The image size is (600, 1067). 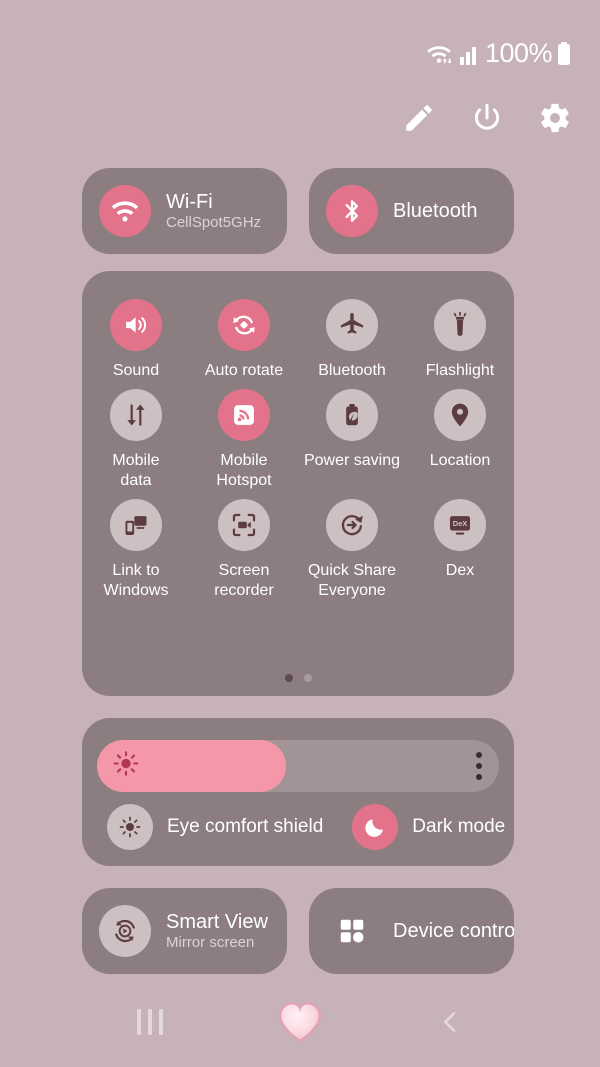 What do you see at coordinates (136, 470) in the screenshot?
I see `tile-label: Mobile data` at bounding box center [136, 470].